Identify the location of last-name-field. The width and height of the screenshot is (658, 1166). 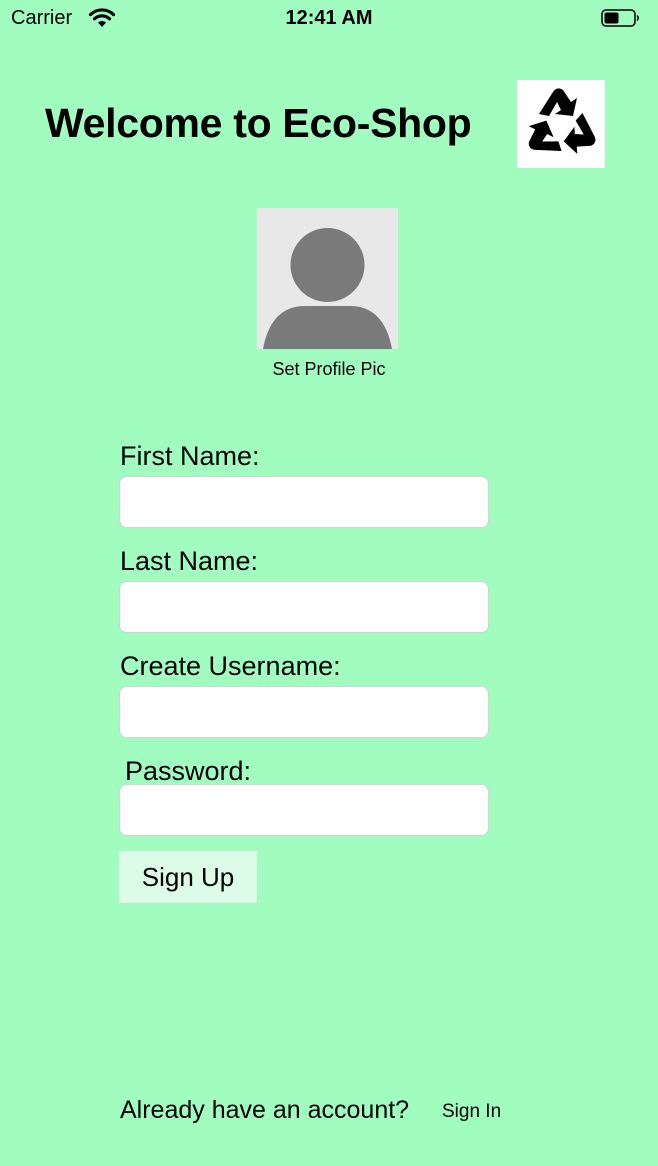
(304, 607).